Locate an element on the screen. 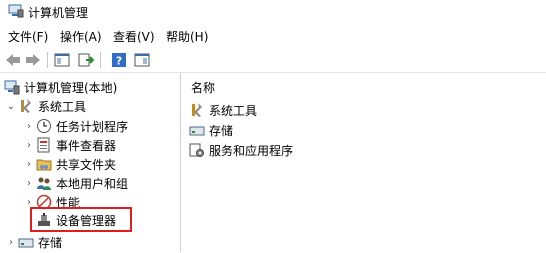  forward-icon is located at coordinates (33, 60).